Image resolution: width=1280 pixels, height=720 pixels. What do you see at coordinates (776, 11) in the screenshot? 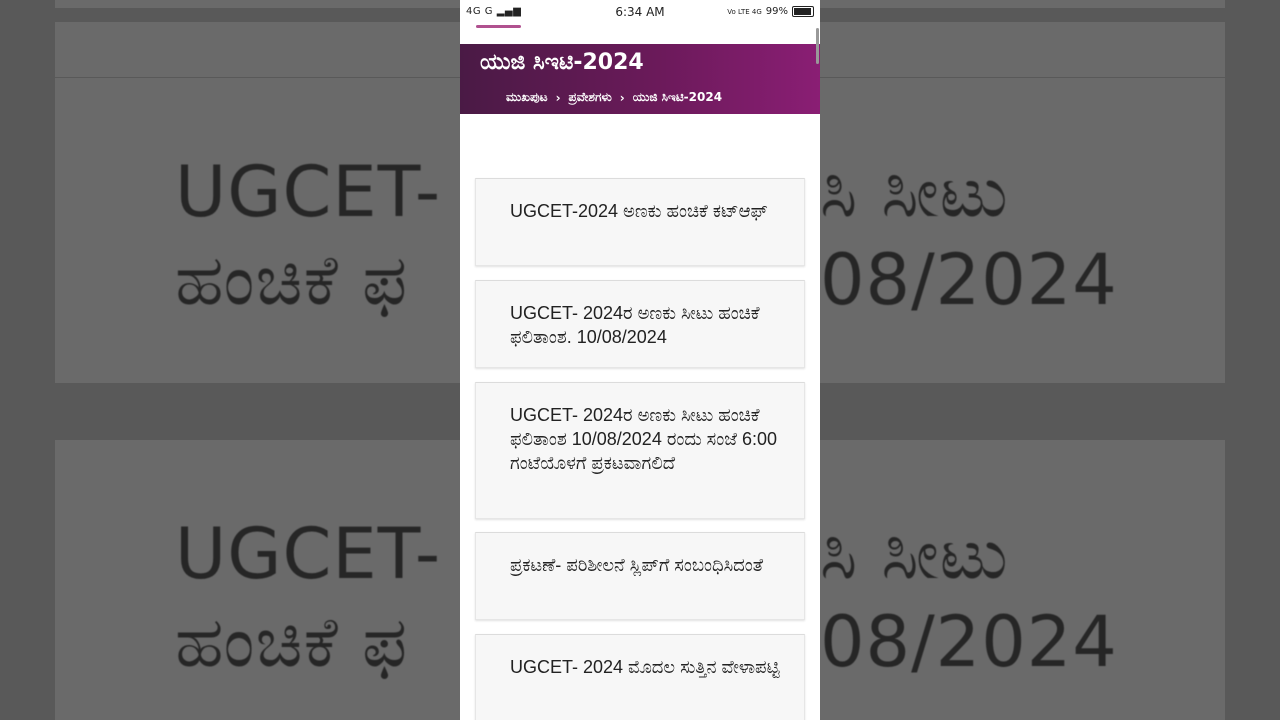
I see `battery-percent: 99%` at bounding box center [776, 11].